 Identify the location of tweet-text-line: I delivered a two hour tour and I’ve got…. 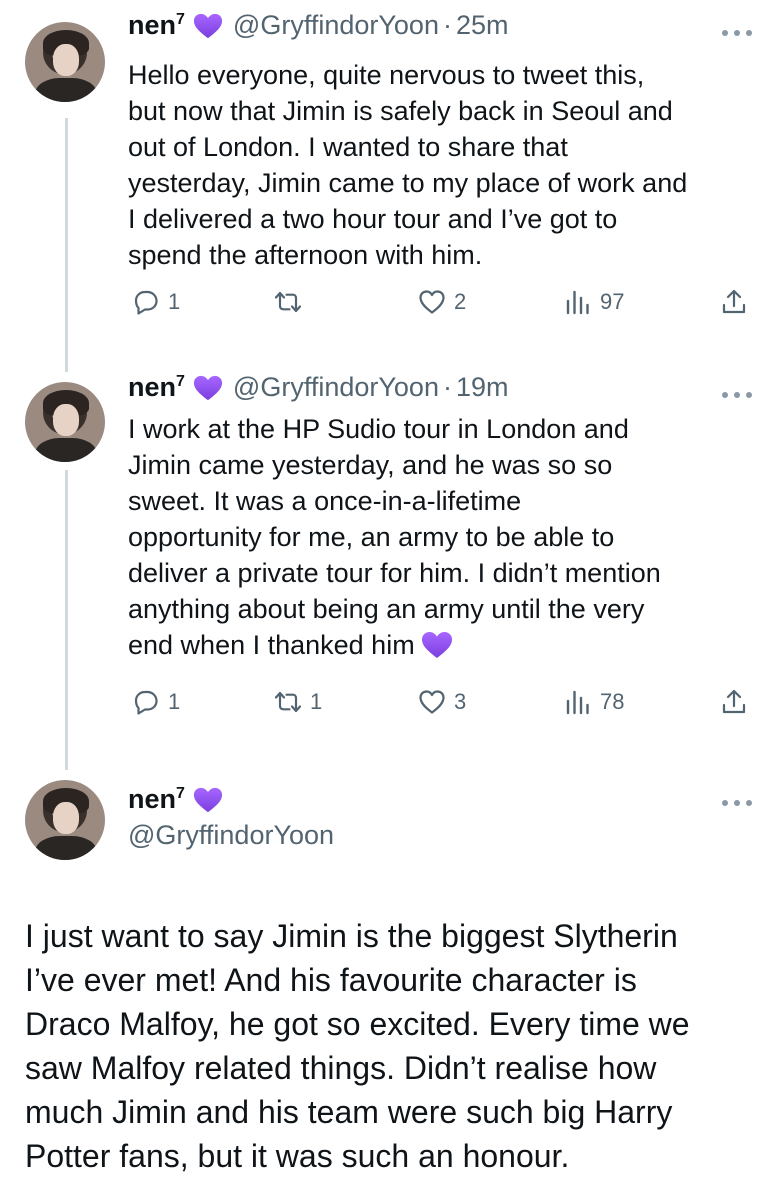
(373, 219).